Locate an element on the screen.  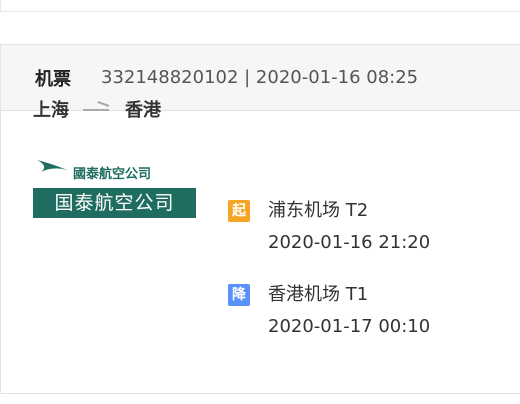
ticket-number-time: 332148820102 | 2020-01-16 08:25 is located at coordinates (260, 77).